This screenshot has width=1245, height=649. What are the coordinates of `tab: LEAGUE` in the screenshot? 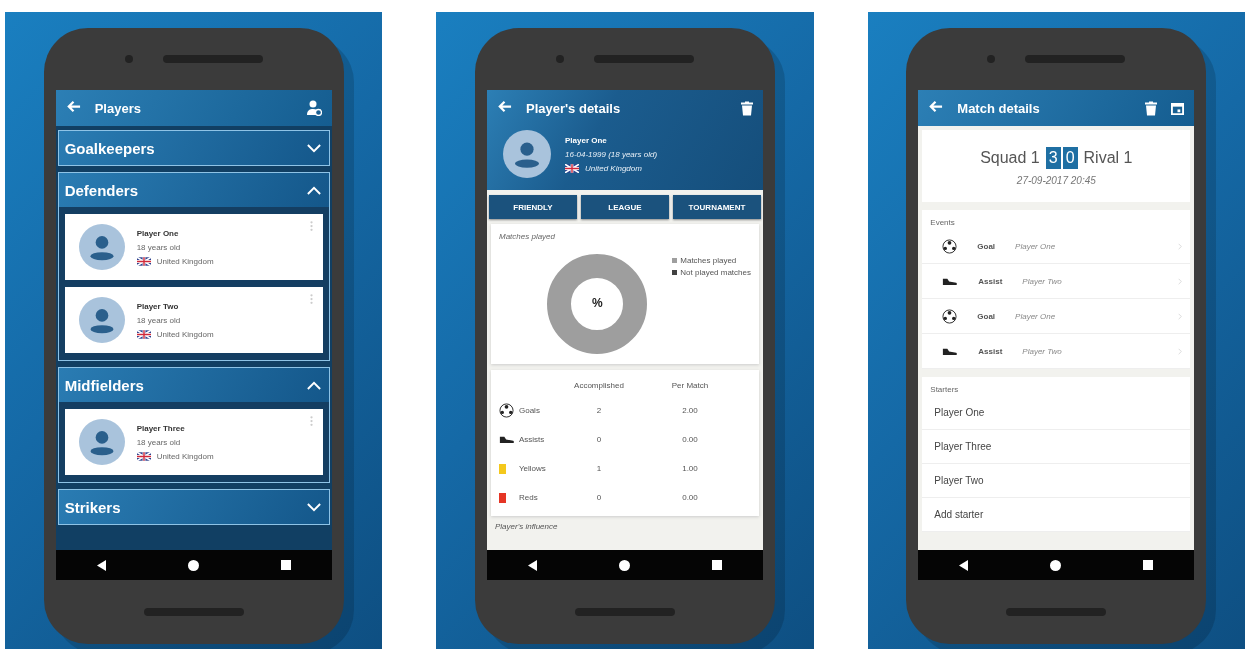 It's located at (625, 207).